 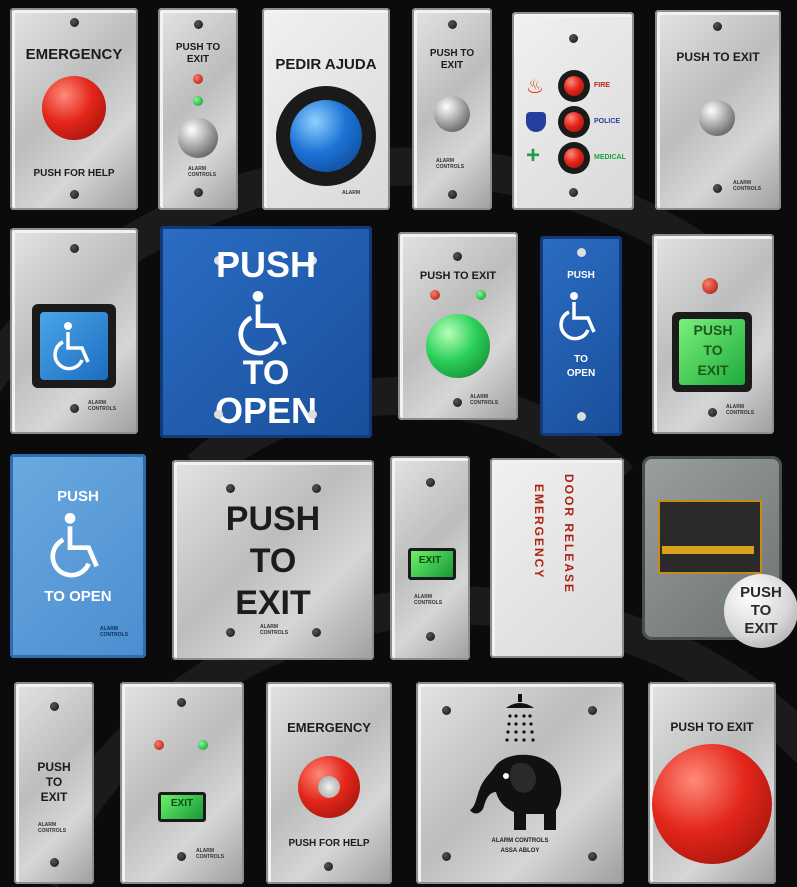 I want to click on emergency-door-release-plate: EMERGENCY DOOR RELEASE, so click(x=557, y=558).